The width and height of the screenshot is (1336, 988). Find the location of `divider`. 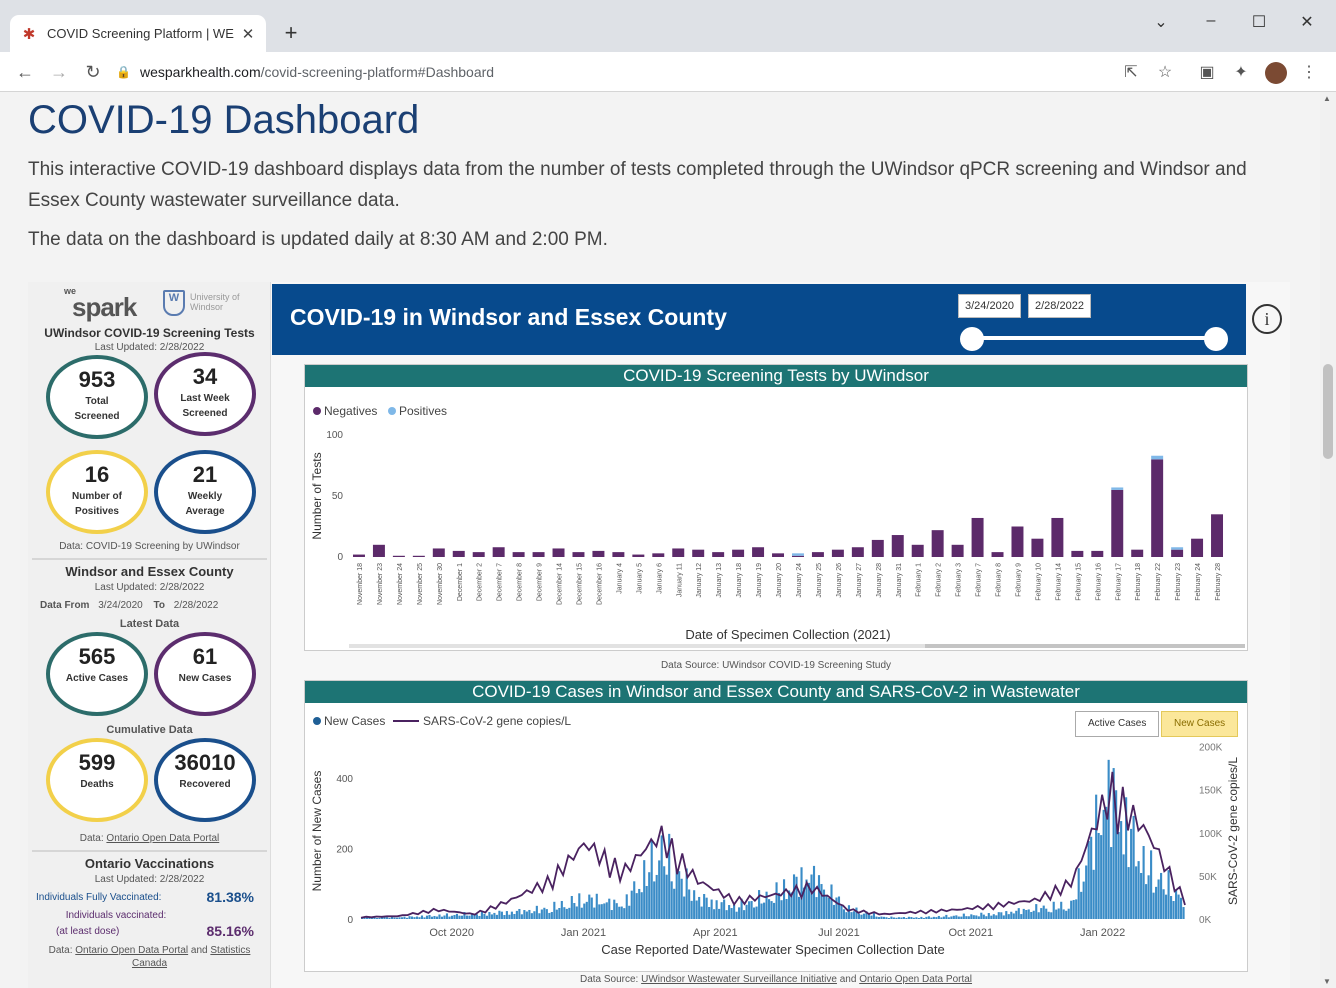

divider is located at coordinates (149, 559).